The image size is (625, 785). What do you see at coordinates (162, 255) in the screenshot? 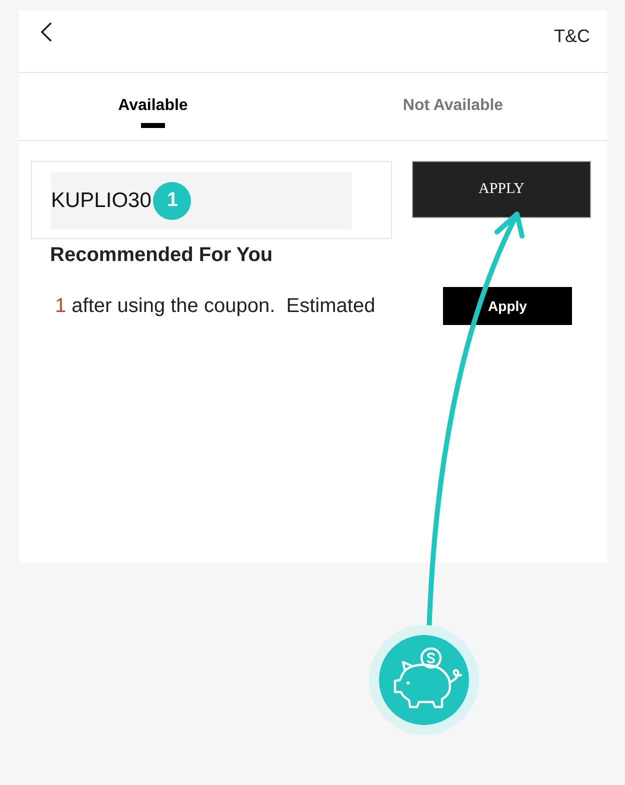
I see `section-heading: Recommended For You` at bounding box center [162, 255].